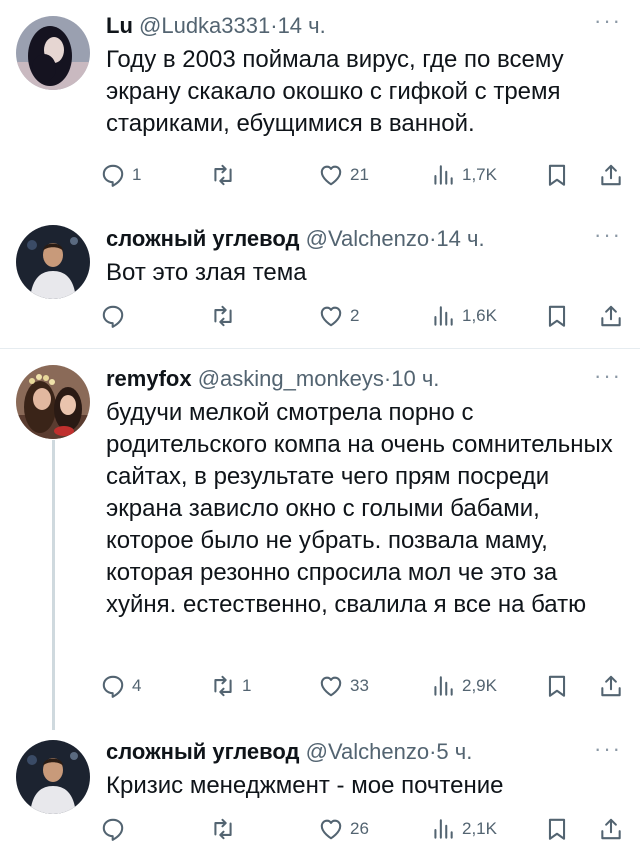  I want to click on views-button: 1,7K, so click(463, 175).